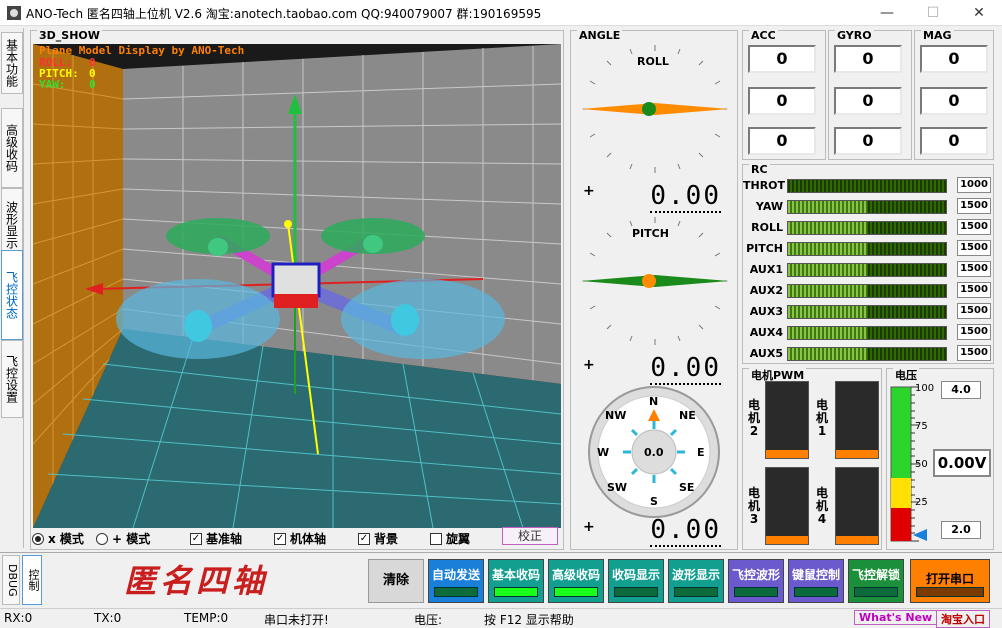  What do you see at coordinates (787, 420) in the screenshot?
I see `motor2-bar` at bounding box center [787, 420].